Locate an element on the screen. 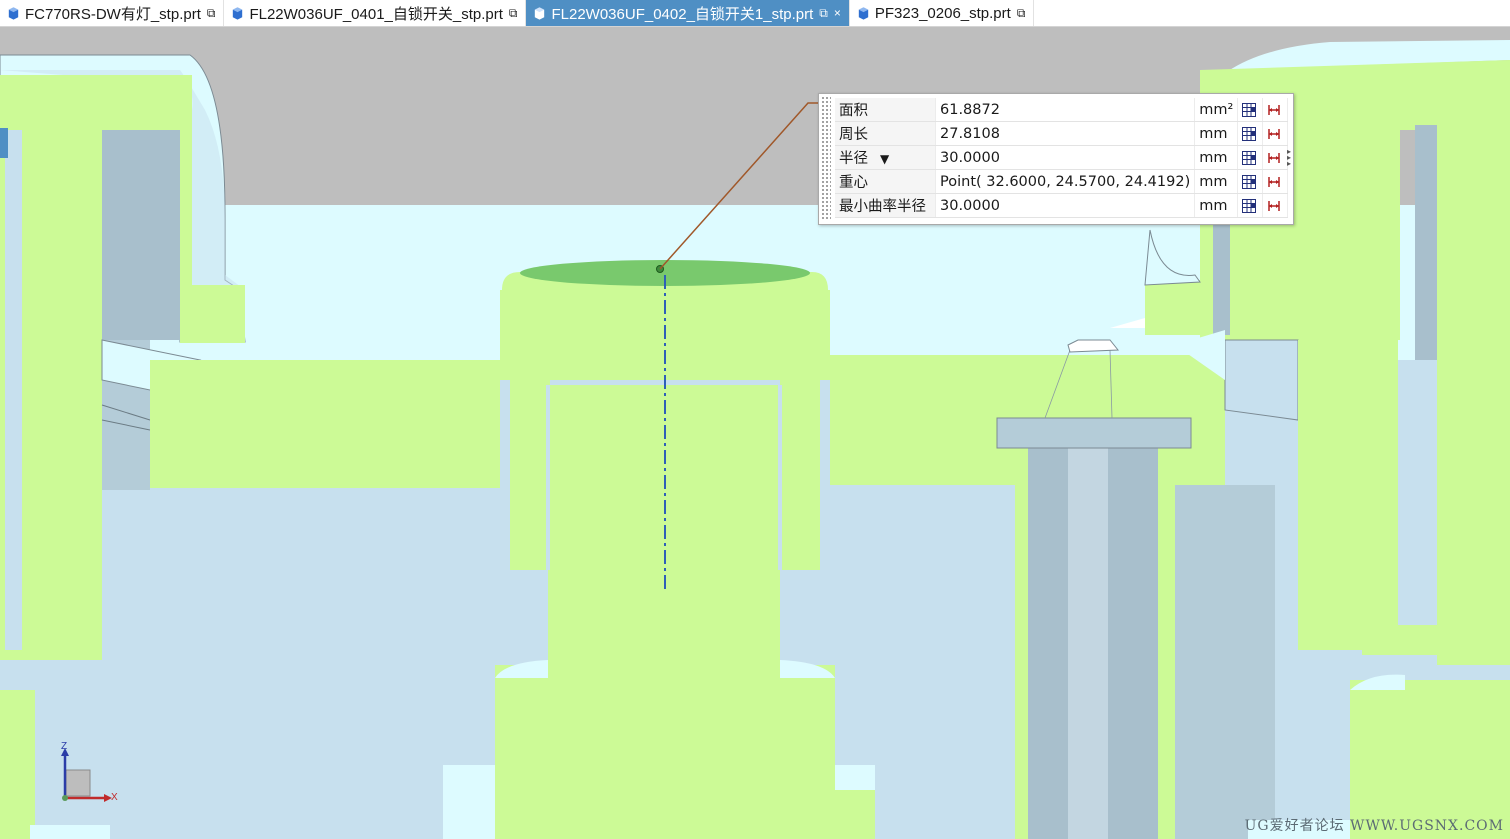  tab-fc770rs: FC770RS-DW有灯_stp.prt ⧉ is located at coordinates (112, 13).